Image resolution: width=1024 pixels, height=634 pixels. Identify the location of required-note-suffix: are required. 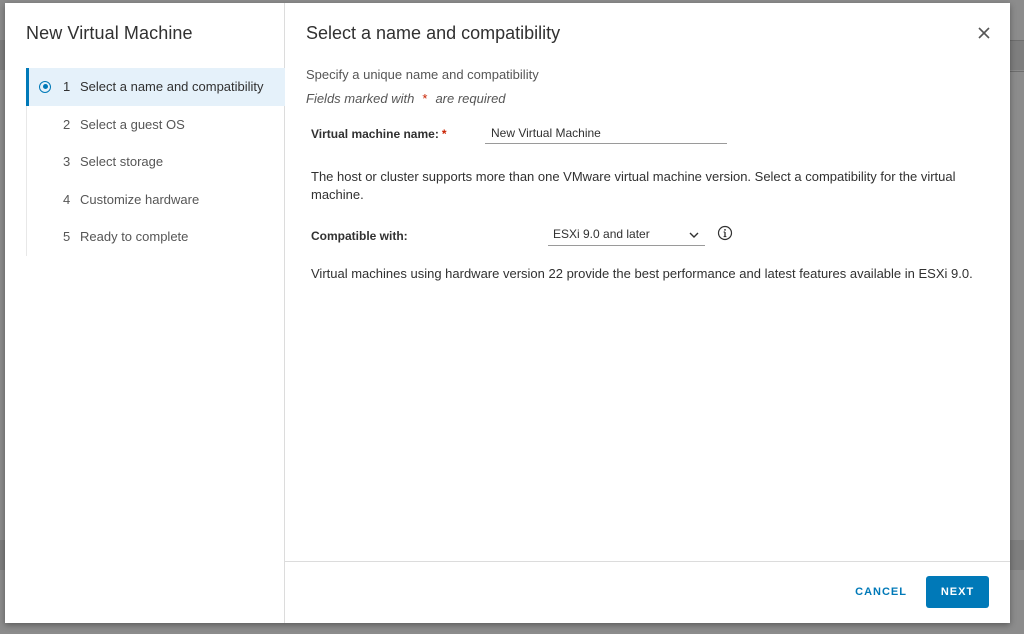
(470, 98).